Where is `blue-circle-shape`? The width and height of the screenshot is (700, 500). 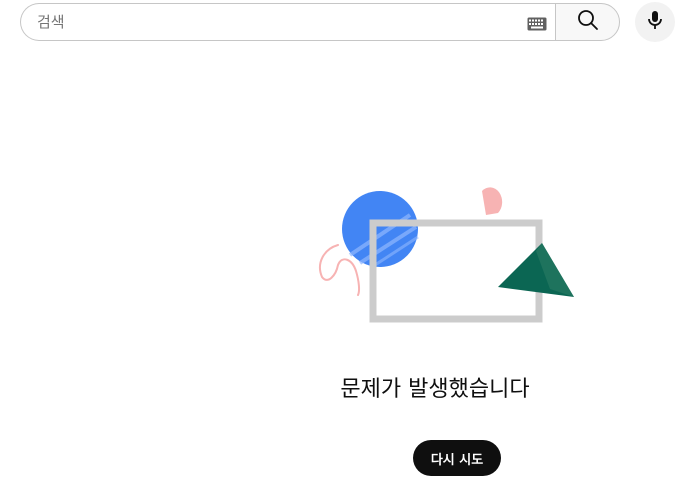 blue-circle-shape is located at coordinates (380, 229).